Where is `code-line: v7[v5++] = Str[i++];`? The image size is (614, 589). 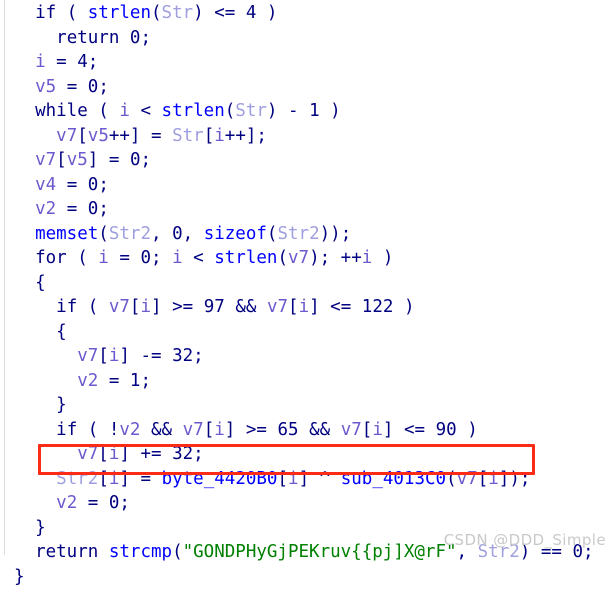 code-line: v7[v5++] = Str[i++]; is located at coordinates (307, 136).